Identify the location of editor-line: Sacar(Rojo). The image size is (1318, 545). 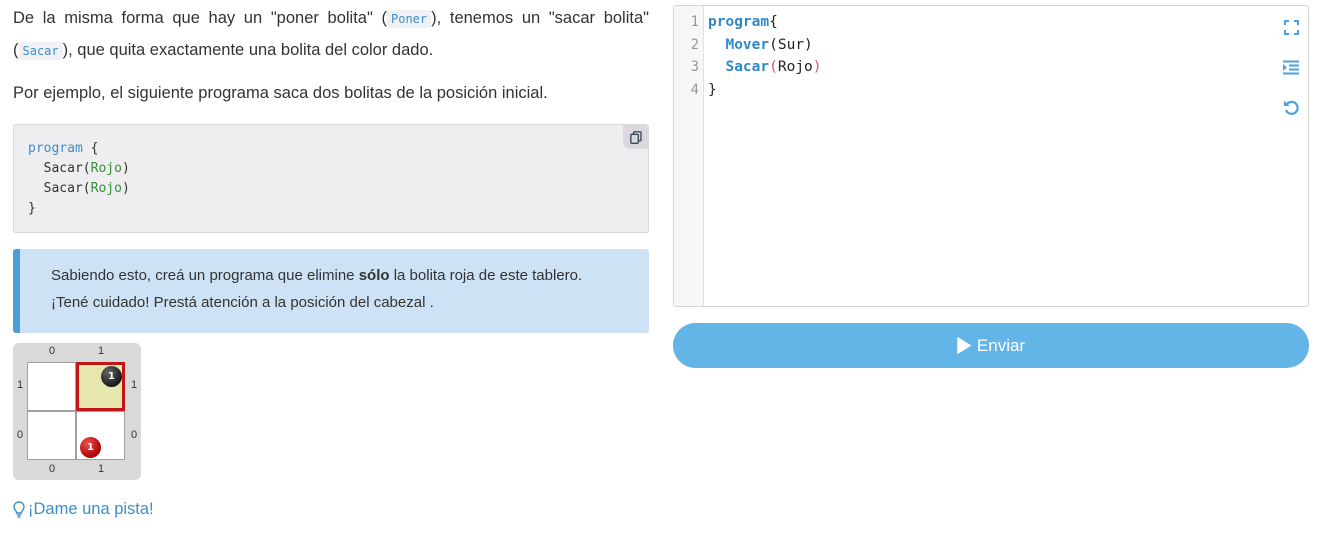
(765, 67).